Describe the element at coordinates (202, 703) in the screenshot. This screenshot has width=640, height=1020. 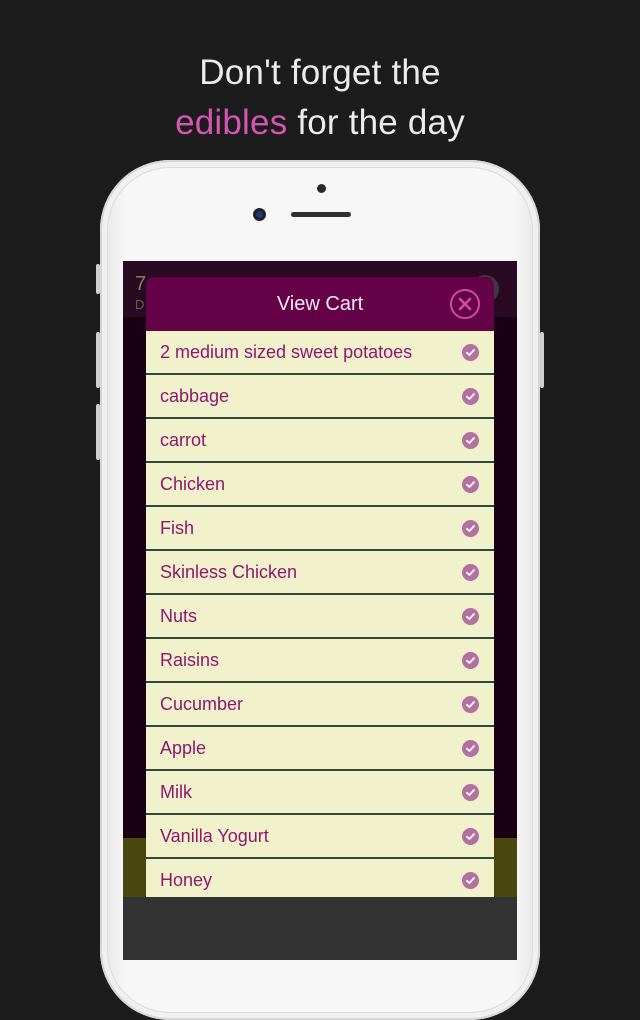
I see `cart-item-label: Cucumber` at that location.